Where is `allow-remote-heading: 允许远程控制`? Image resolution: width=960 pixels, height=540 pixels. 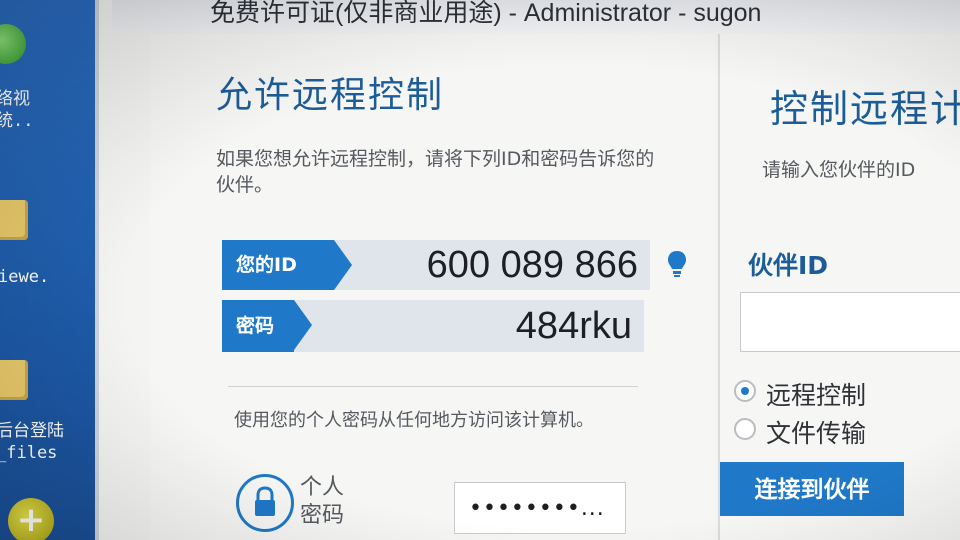 allow-remote-heading: 允许远程控制 is located at coordinates (330, 95).